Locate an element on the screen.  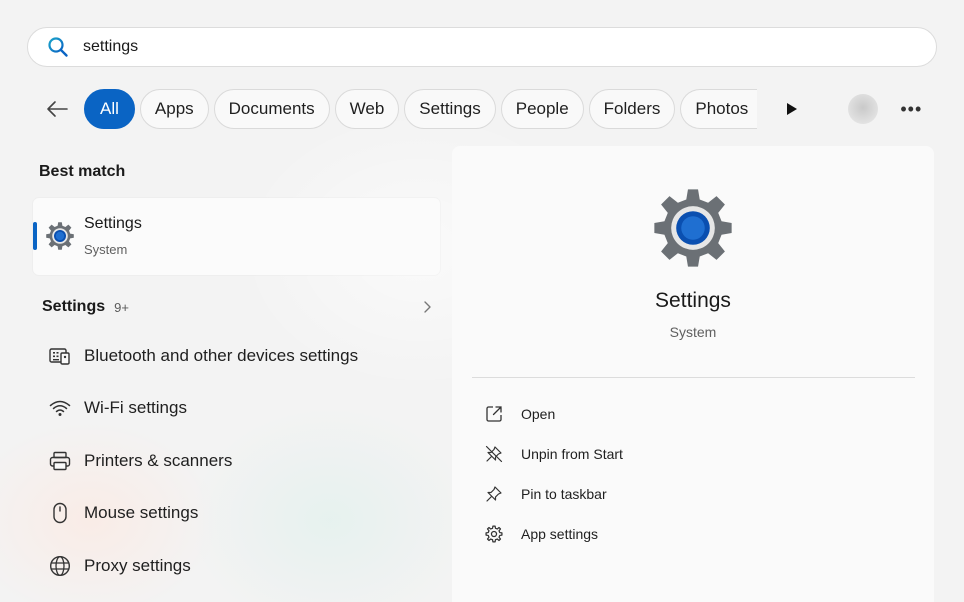
action-unpin-start: Unpin from Start is located at coordinates (553, 454).